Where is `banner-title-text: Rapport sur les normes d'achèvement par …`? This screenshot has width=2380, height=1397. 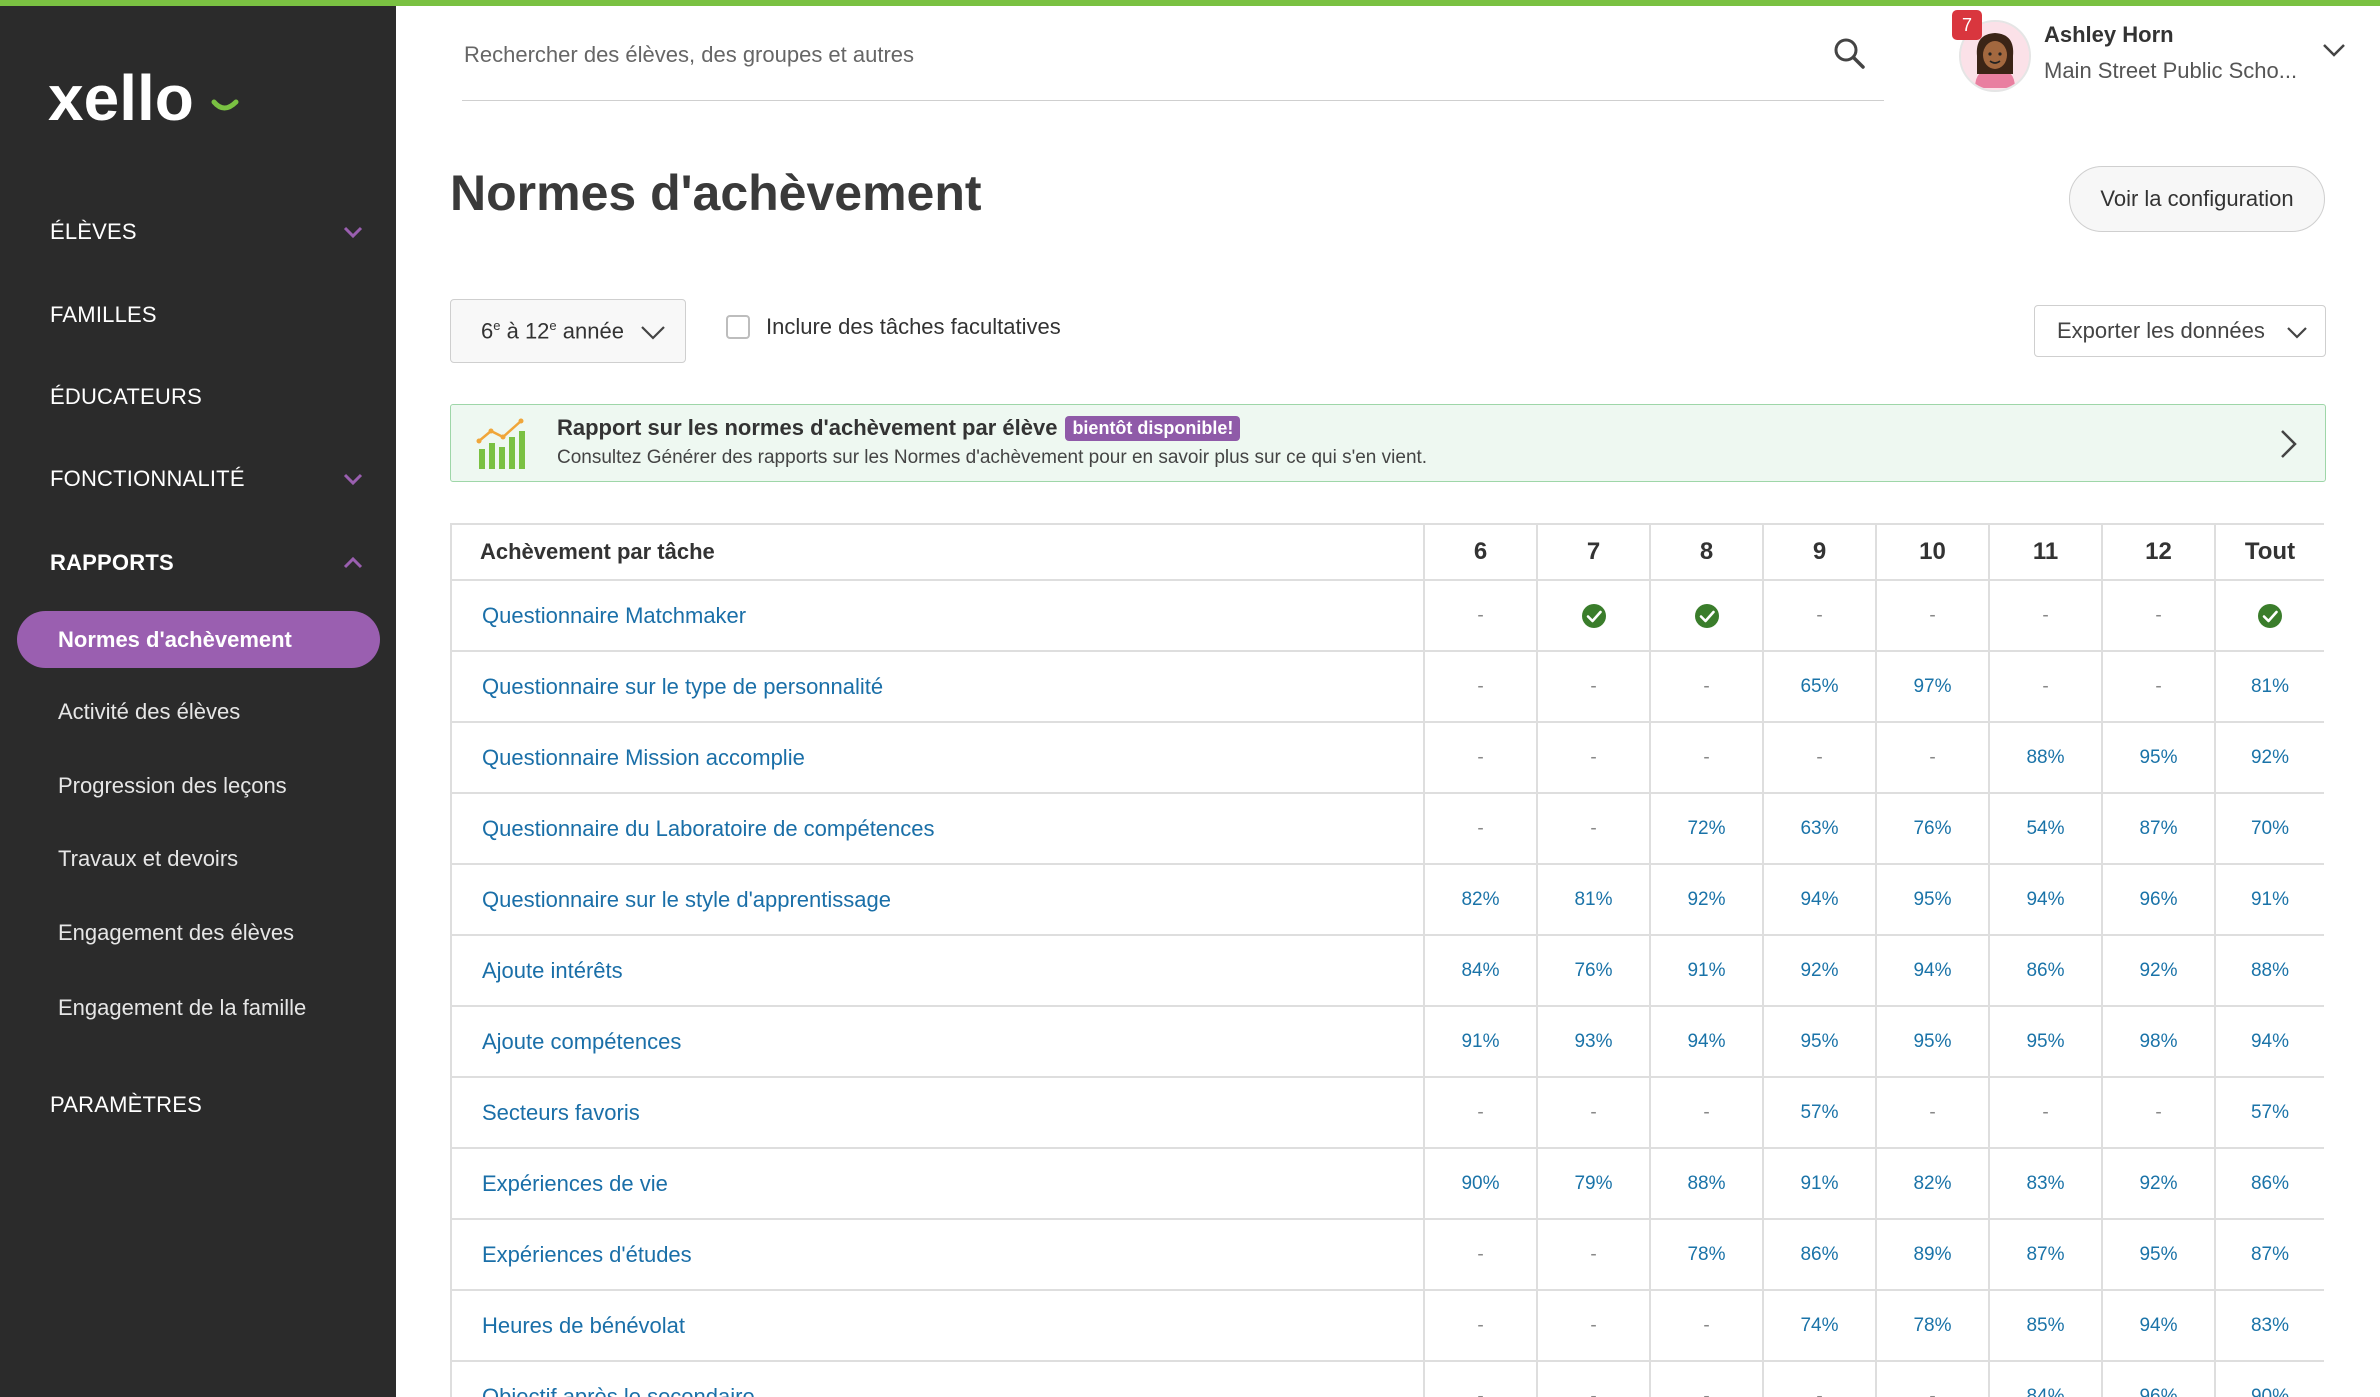 banner-title-text: Rapport sur les normes d'achèvement par … is located at coordinates (807, 427).